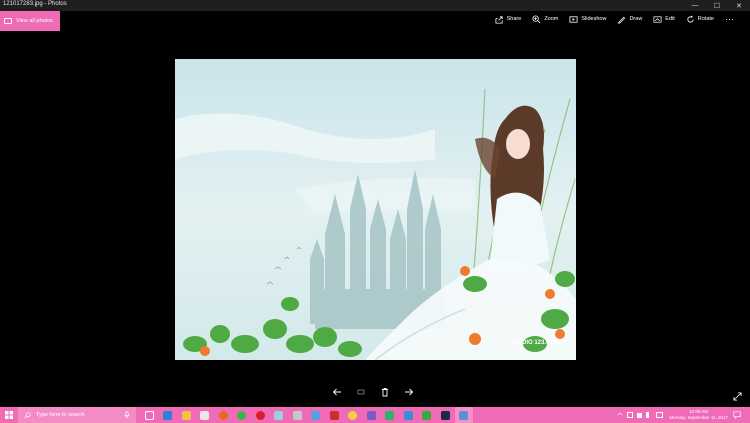 Image resolution: width=750 pixels, height=423 pixels. What do you see at coordinates (127, 415) in the screenshot?
I see `microphone-icon` at bounding box center [127, 415].